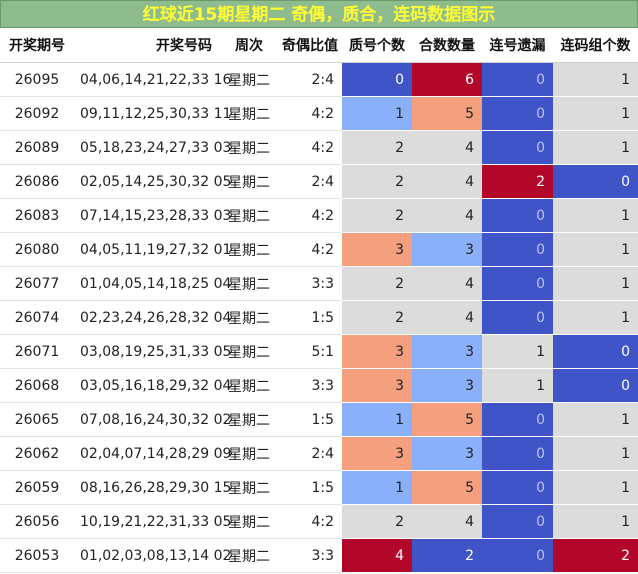 The width and height of the screenshot is (638, 574). I want to click on prime-count-cell: 4, so click(377, 555).